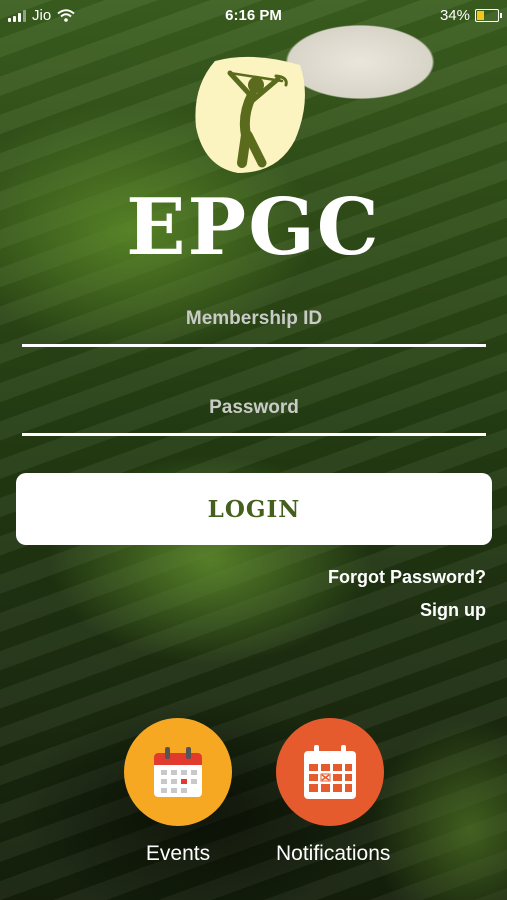  What do you see at coordinates (488, 15) in the screenshot?
I see `battery-icon` at bounding box center [488, 15].